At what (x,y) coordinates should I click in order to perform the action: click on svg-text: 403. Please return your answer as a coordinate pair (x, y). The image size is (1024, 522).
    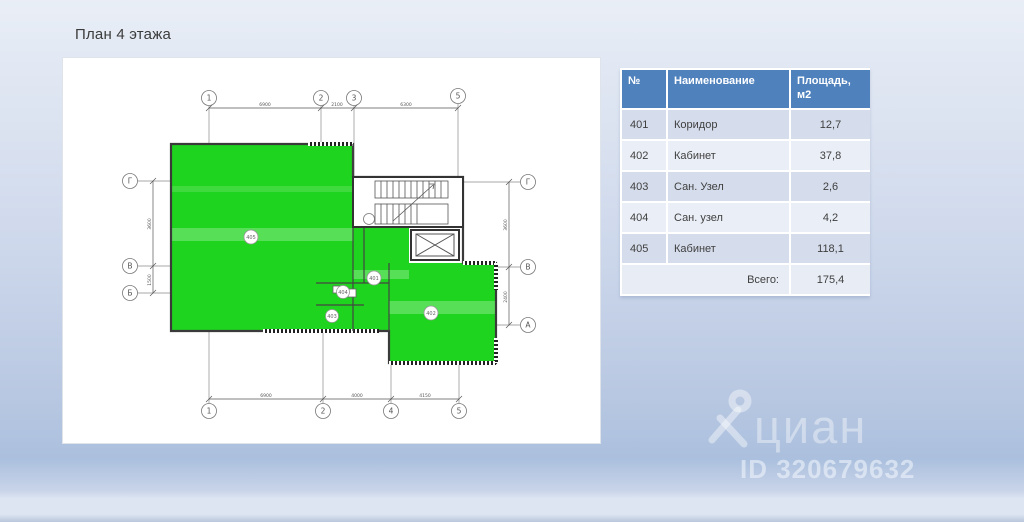
    Looking at the image, I should click on (332, 317).